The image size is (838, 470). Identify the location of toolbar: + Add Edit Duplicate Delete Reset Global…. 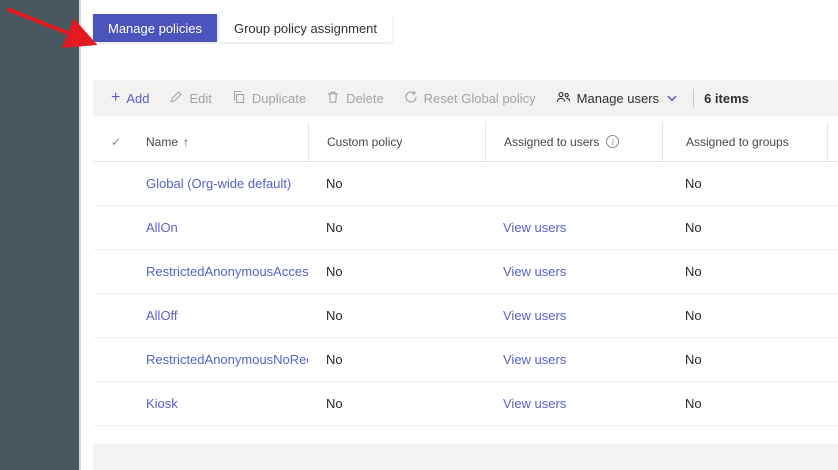
(465, 98).